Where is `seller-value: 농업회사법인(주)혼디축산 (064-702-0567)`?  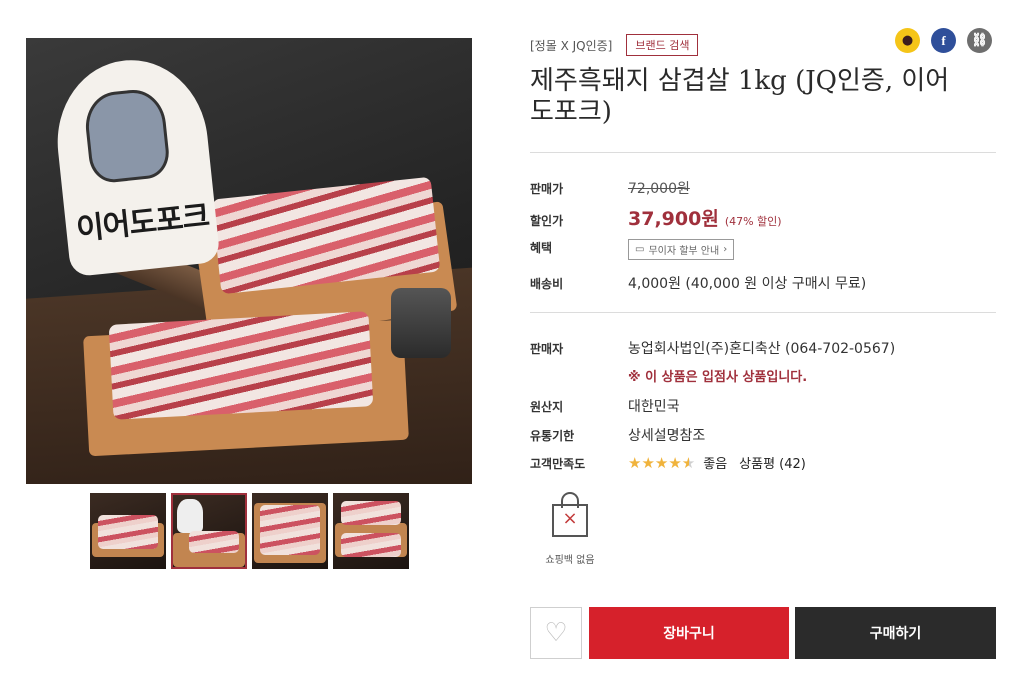
seller-value: 농업회사법인(주)혼디축산 (064-702-0567) is located at coordinates (762, 349).